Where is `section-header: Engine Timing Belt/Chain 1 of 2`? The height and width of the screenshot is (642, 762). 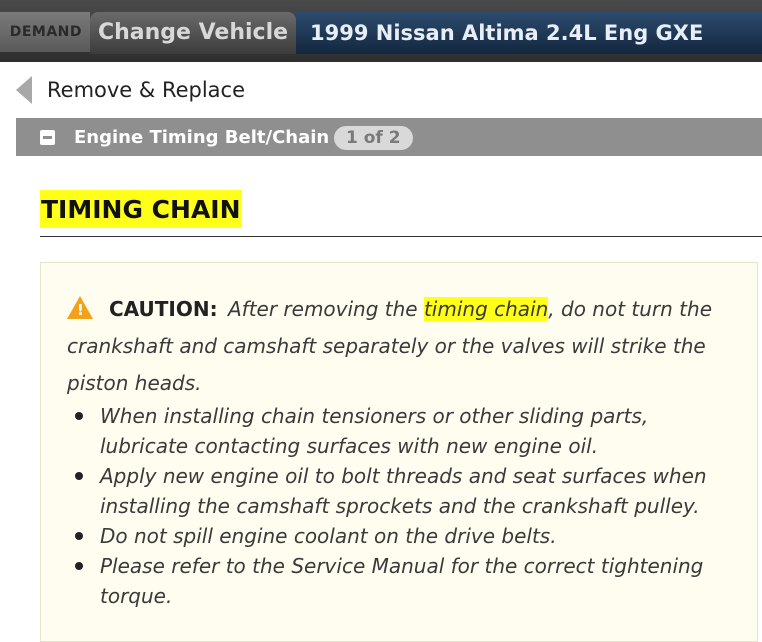 section-header: Engine Timing Belt/Chain 1 of 2 is located at coordinates (389, 137).